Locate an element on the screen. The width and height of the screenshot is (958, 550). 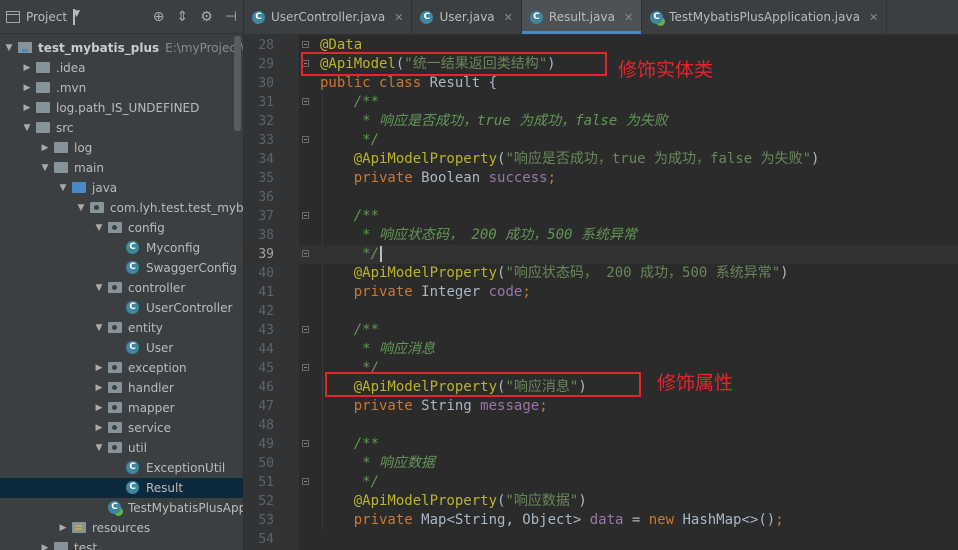
code-line: 42 is located at coordinates (601, 311).